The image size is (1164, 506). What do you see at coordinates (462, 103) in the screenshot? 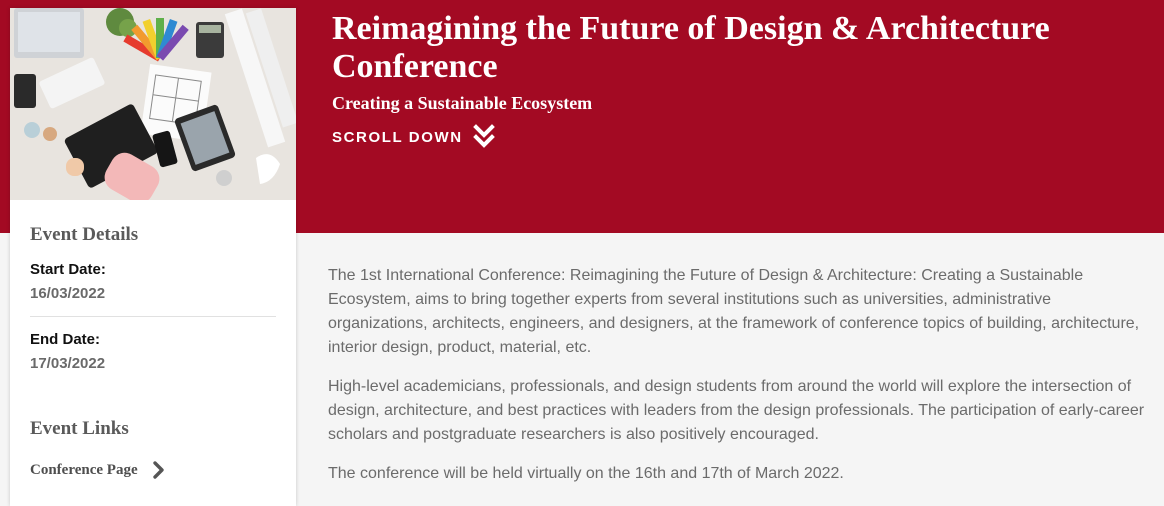
I see `page-subtitle: Creating a Sustainable Ecosystem` at bounding box center [462, 103].